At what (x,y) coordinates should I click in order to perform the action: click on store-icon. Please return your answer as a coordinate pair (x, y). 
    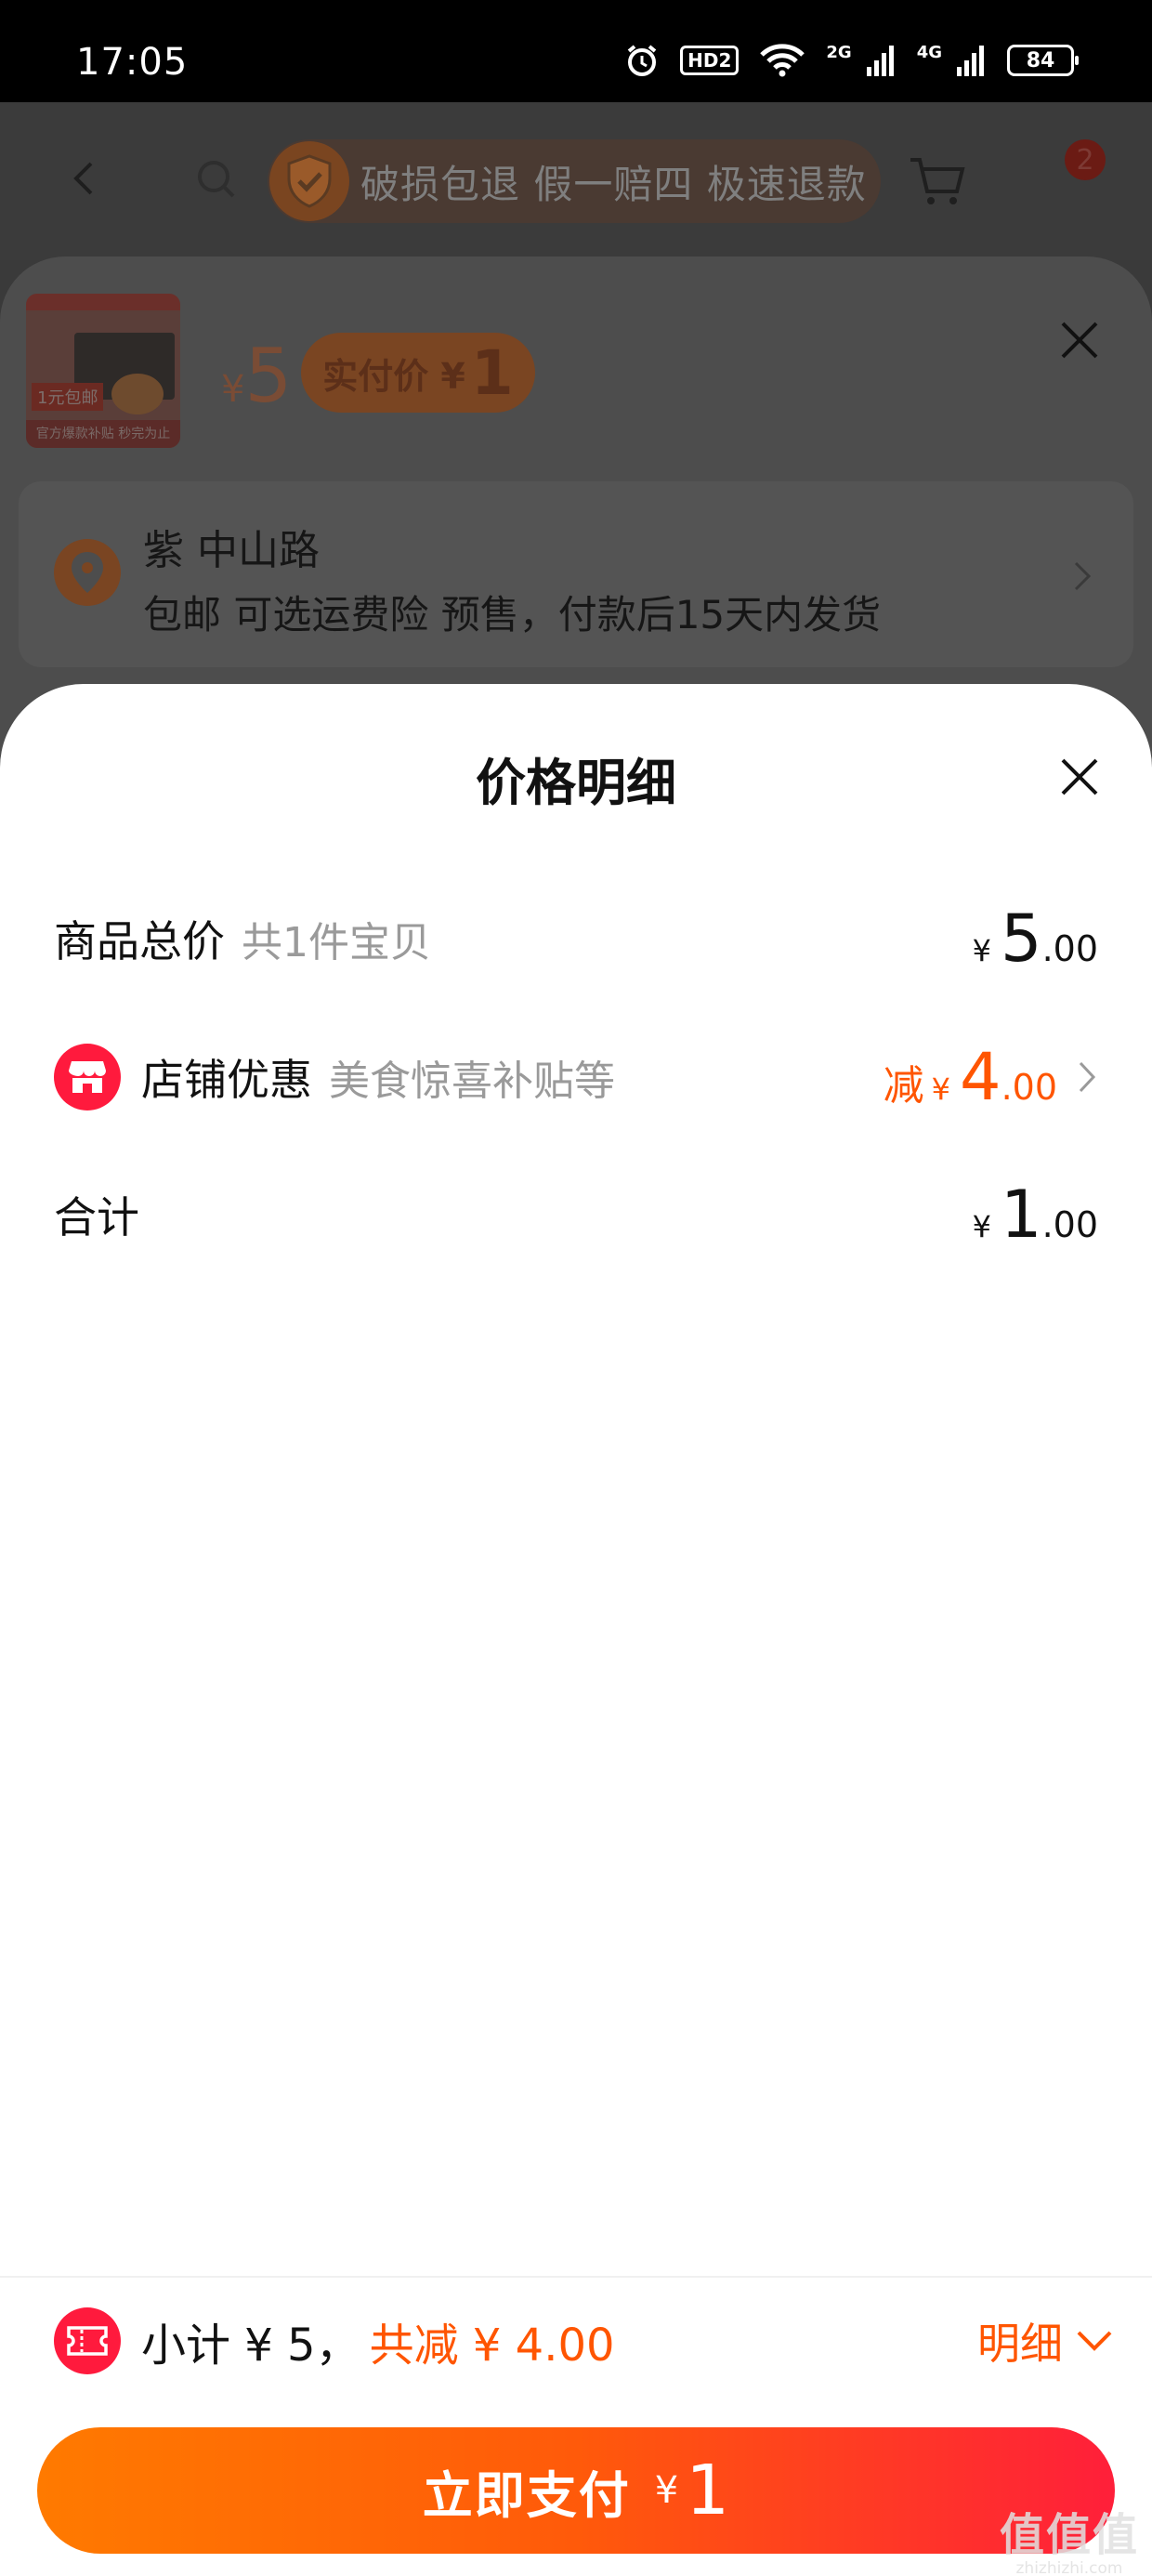
    Looking at the image, I should click on (87, 1077).